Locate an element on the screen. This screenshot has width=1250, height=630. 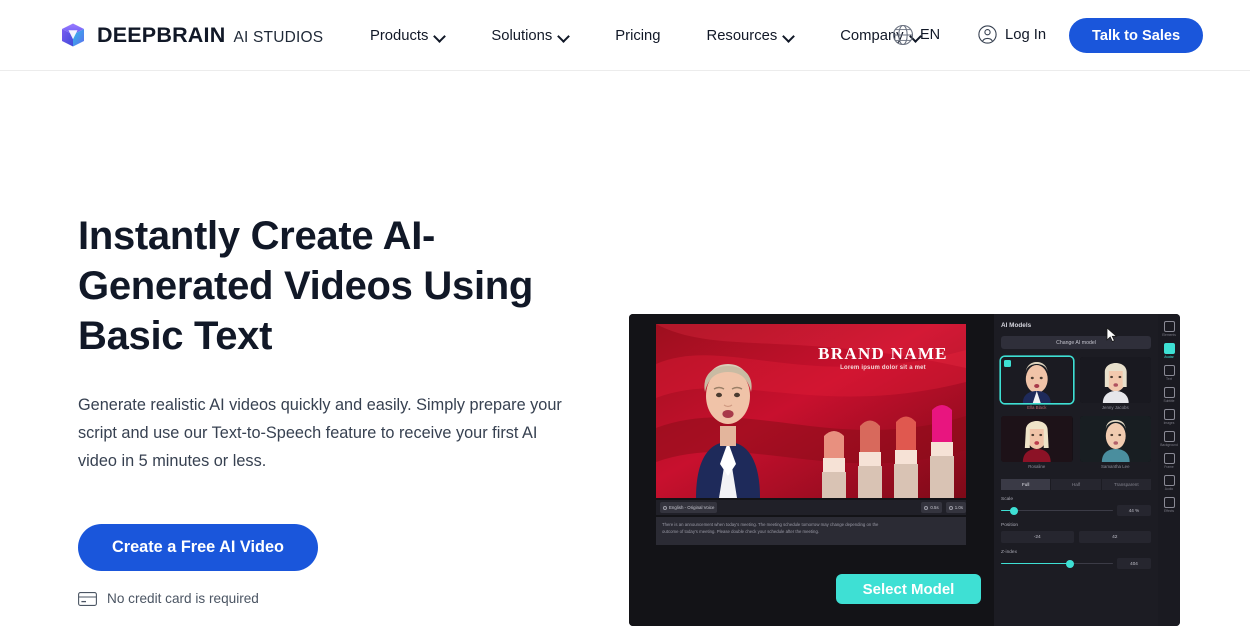
scale-value: 44 % is located at coordinates (1134, 510).